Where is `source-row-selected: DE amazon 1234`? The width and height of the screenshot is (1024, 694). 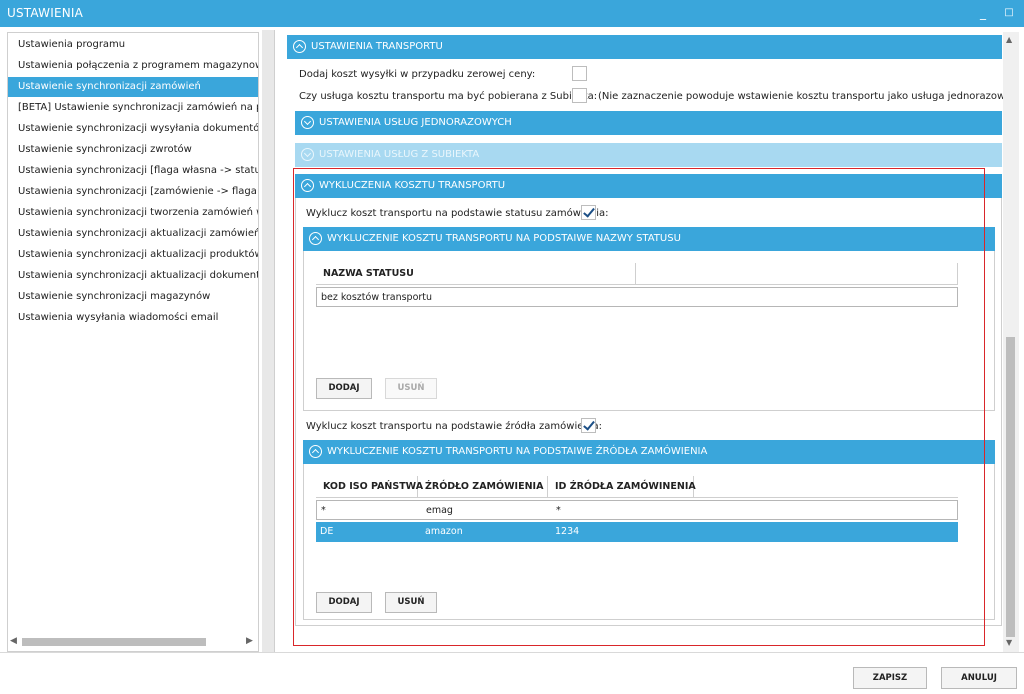 source-row-selected: DE amazon 1234 is located at coordinates (637, 532).